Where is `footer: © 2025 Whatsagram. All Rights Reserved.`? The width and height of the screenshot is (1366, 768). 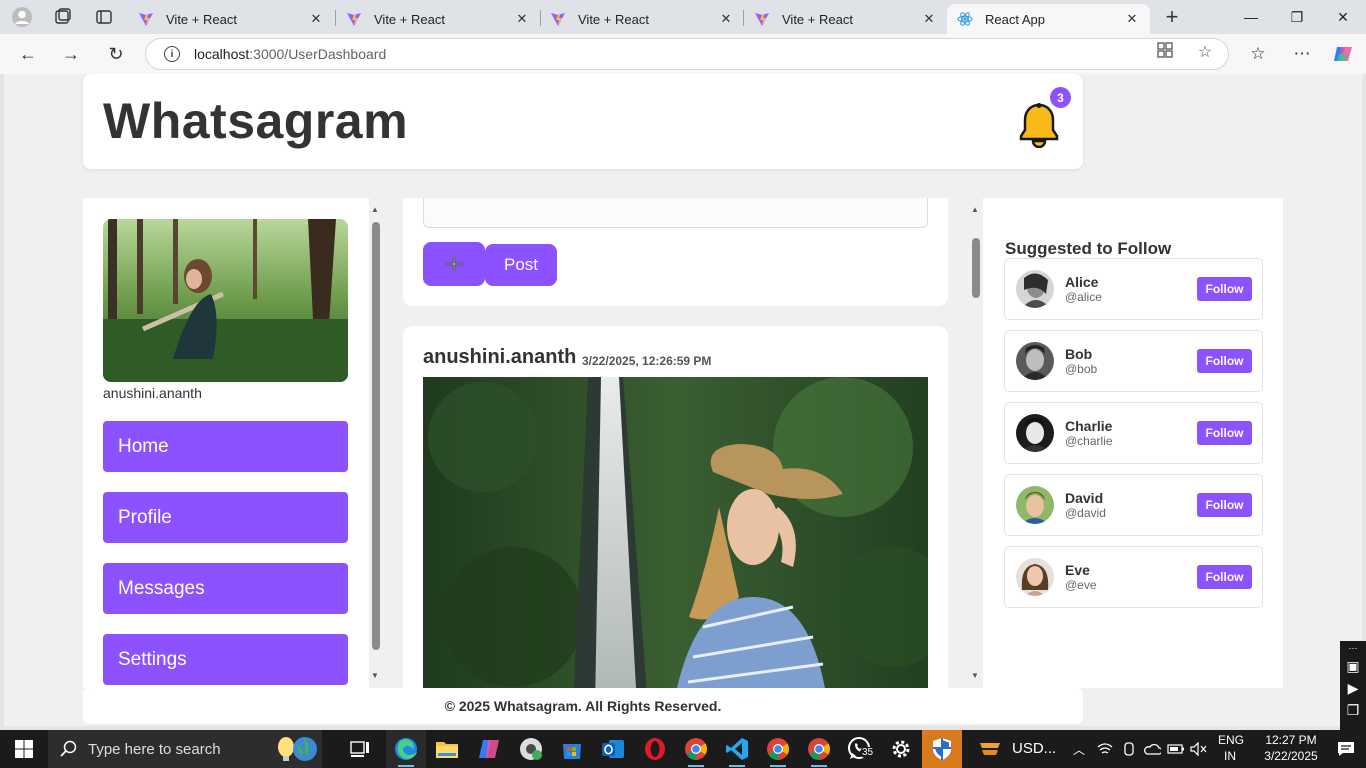
footer: © 2025 Whatsagram. All Rights Reserved. is located at coordinates (583, 706).